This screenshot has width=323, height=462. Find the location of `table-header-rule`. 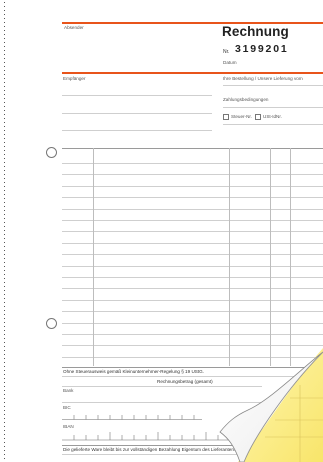

table-header-rule is located at coordinates (192, 148).